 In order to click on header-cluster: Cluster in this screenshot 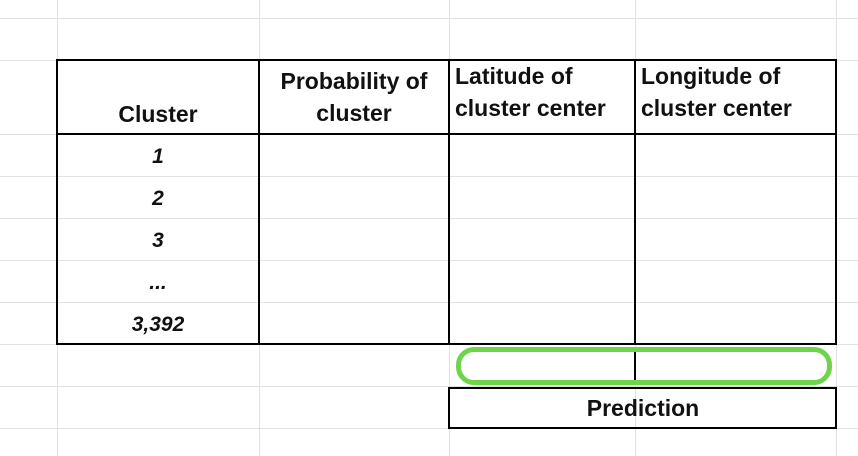, I will do `click(158, 97)`.